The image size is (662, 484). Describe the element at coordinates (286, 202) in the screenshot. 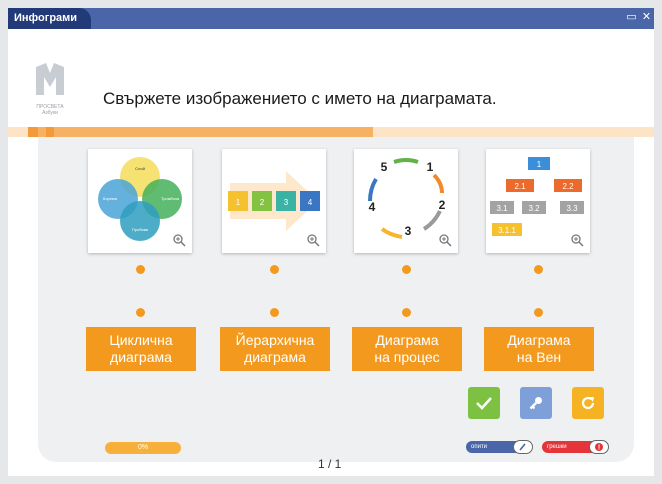

I see `process-step: 3` at that location.